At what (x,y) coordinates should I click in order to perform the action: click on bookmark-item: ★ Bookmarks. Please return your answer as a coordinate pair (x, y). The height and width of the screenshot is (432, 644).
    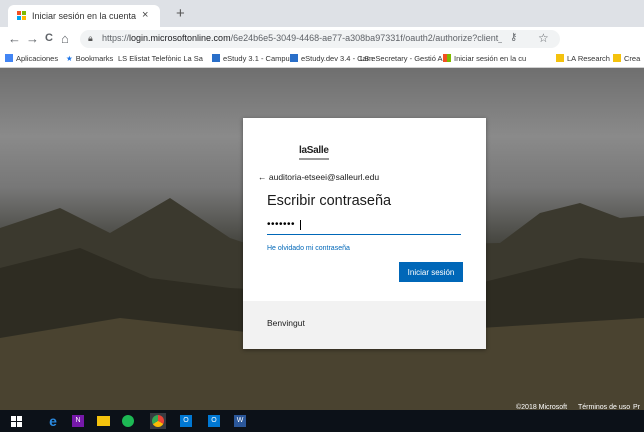
    Looking at the image, I should click on (89, 58).